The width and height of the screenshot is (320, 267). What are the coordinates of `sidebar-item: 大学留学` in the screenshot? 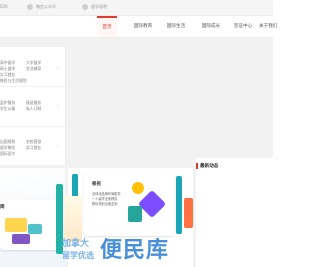 It's located at (33, 62).